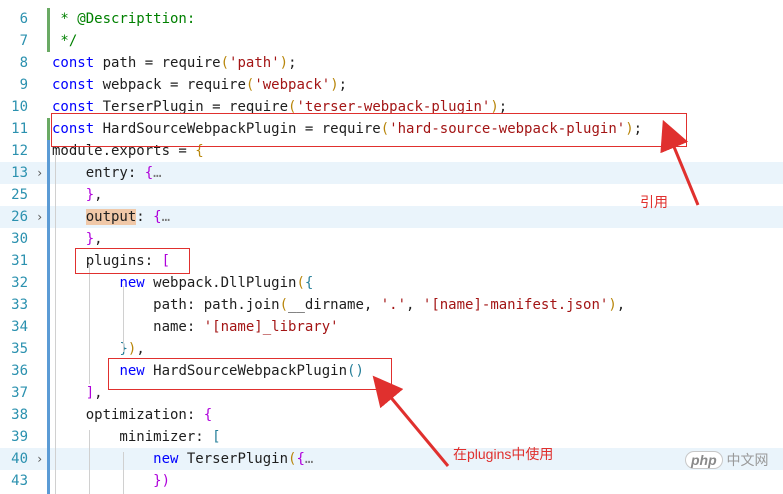  What do you see at coordinates (747, 460) in the screenshot?
I see `watermark-text: 中文网` at bounding box center [747, 460].